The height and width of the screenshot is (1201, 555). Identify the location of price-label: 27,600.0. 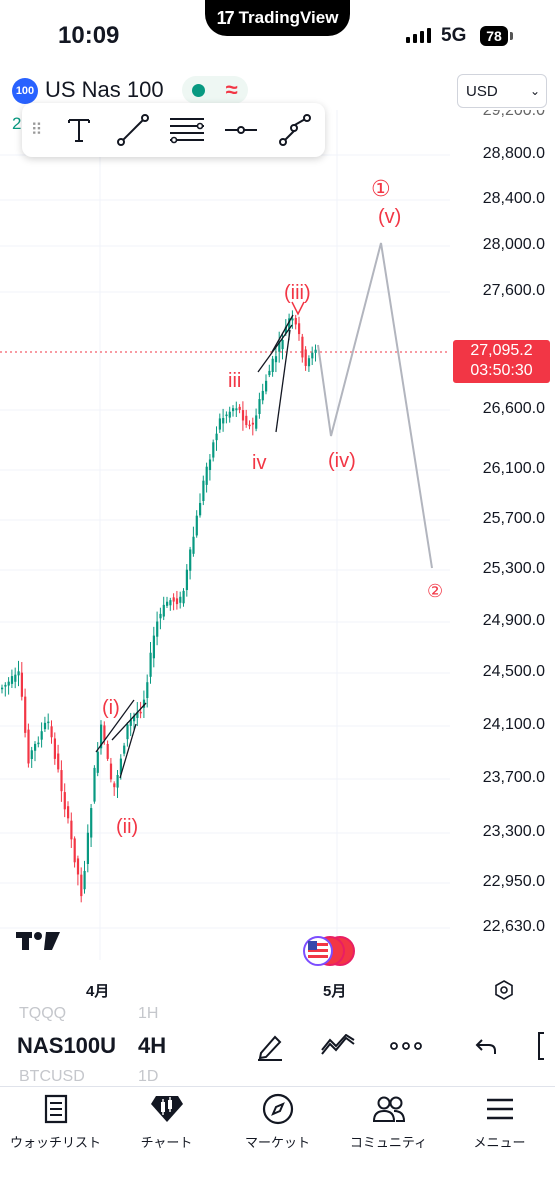
(513, 290).